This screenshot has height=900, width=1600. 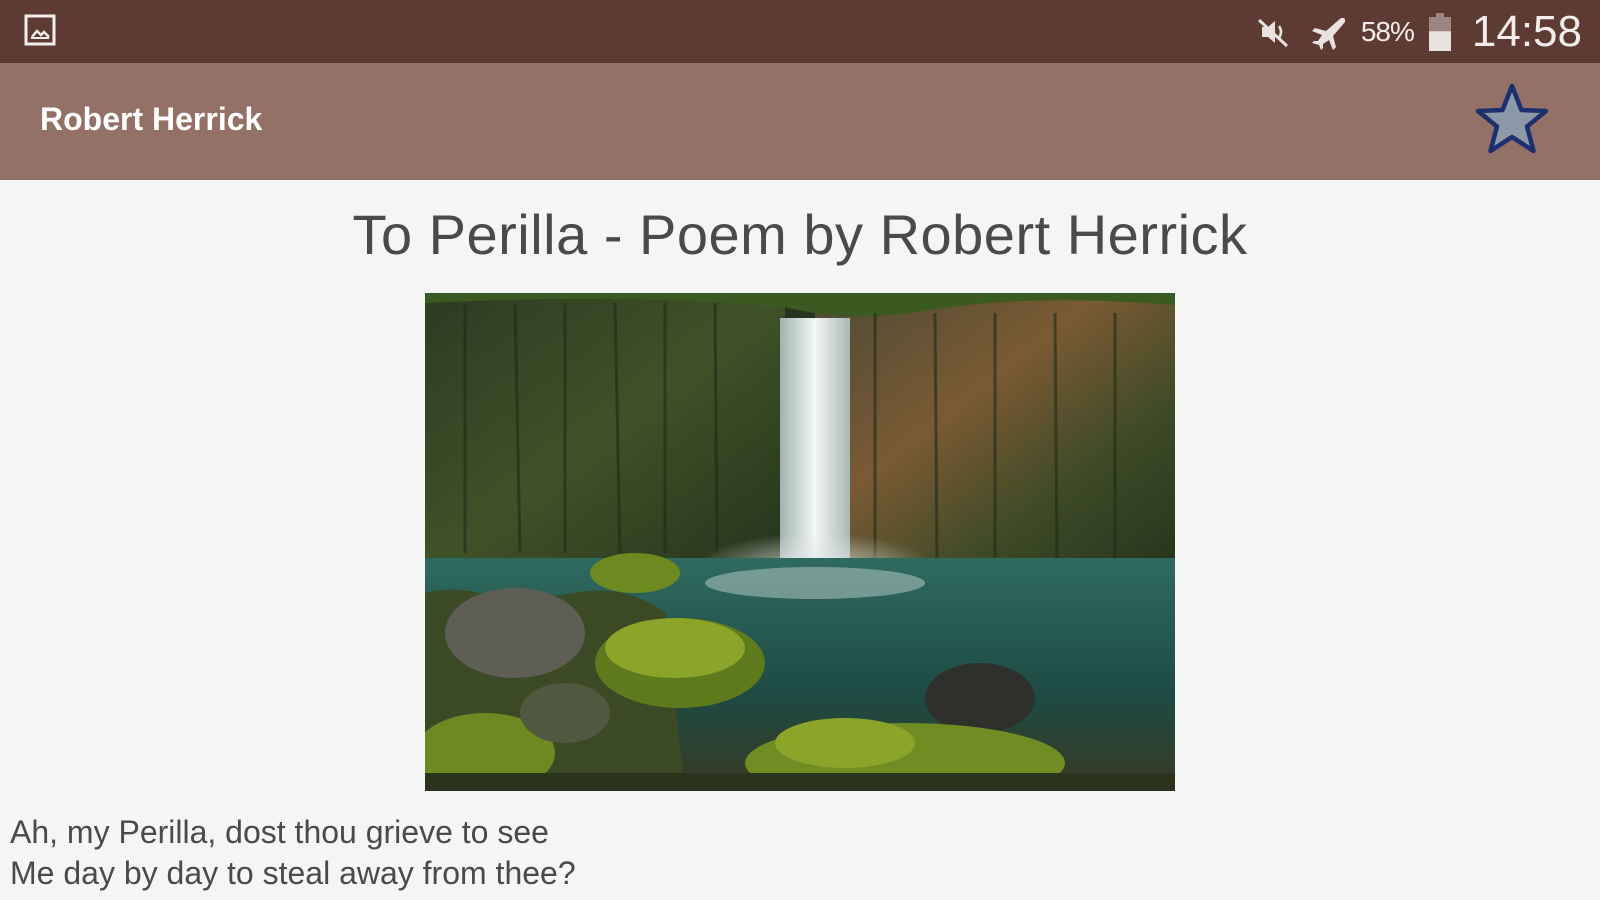 What do you see at coordinates (293, 873) in the screenshot?
I see `poem-line: Me day by day to steal away from thee?` at bounding box center [293, 873].